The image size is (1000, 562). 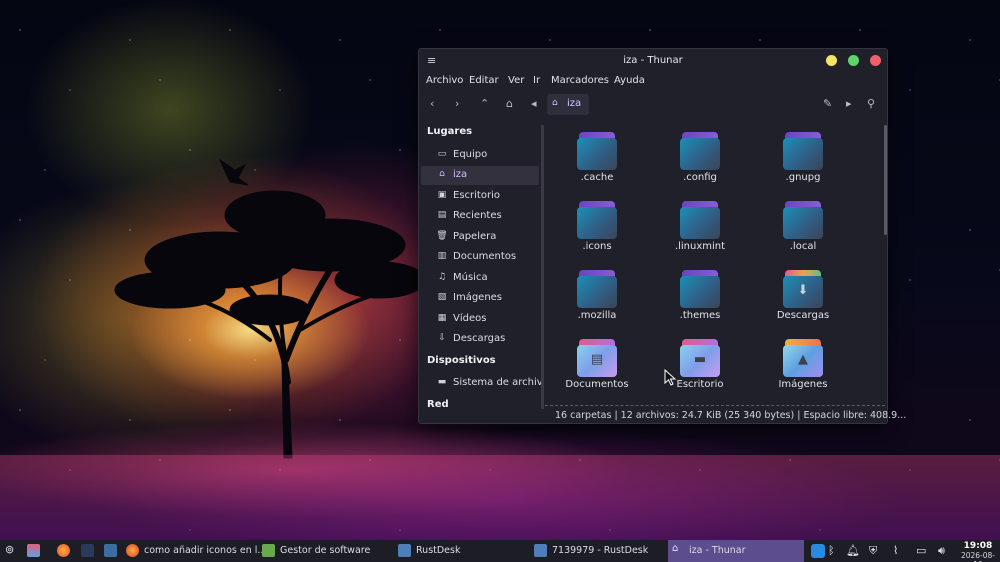 I want to click on sidebar-item-videos: ▦ Vídeos, so click(x=480, y=319).